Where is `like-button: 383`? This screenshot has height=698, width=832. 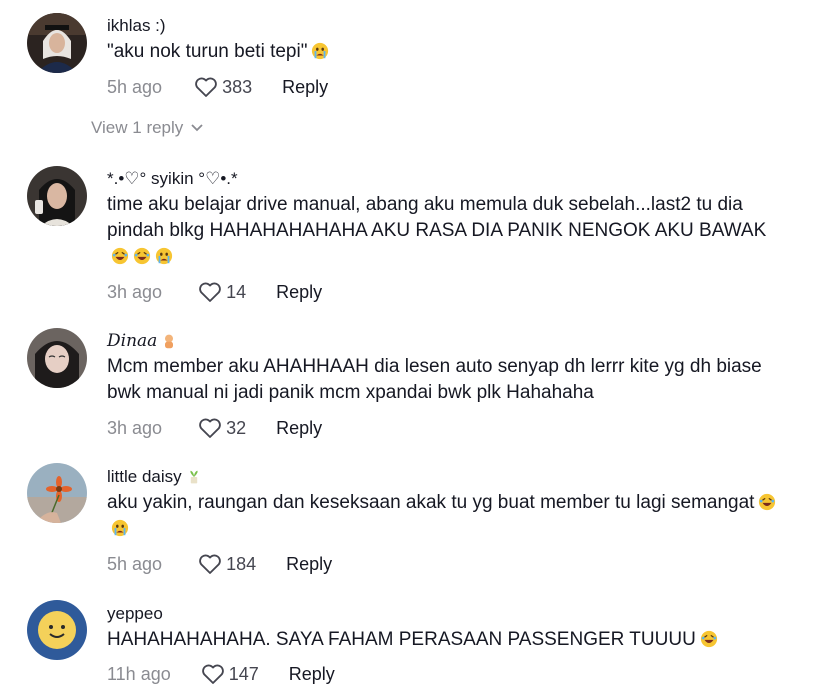
like-button: 383 is located at coordinates (223, 87).